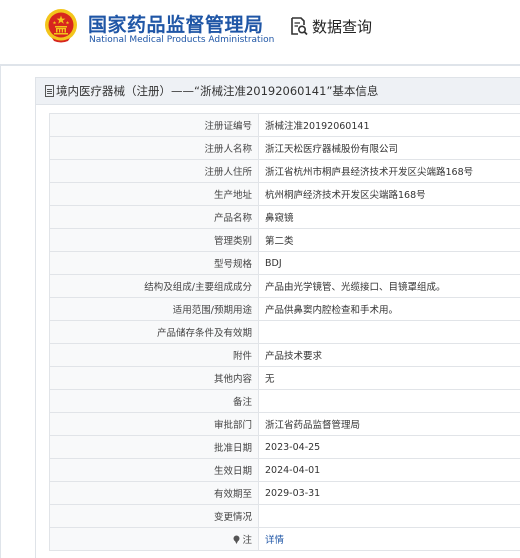 This screenshot has width=520, height=558. I want to click on table-row: 附件 产品技术要求, so click(284, 355).